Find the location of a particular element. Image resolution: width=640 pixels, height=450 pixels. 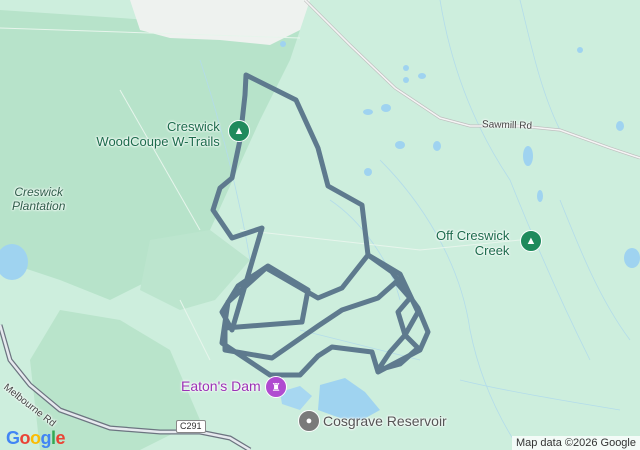

place-label: Off Creswick is located at coordinates (473, 235).